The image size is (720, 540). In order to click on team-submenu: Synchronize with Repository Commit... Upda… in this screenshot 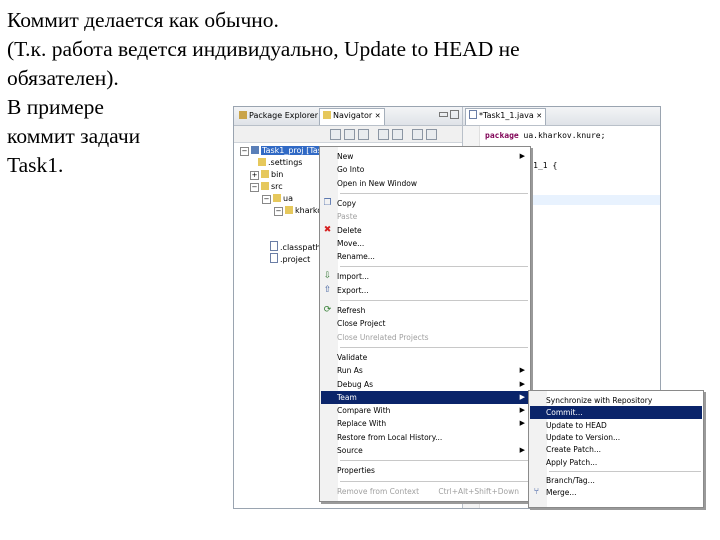, I will do `click(616, 449)`.